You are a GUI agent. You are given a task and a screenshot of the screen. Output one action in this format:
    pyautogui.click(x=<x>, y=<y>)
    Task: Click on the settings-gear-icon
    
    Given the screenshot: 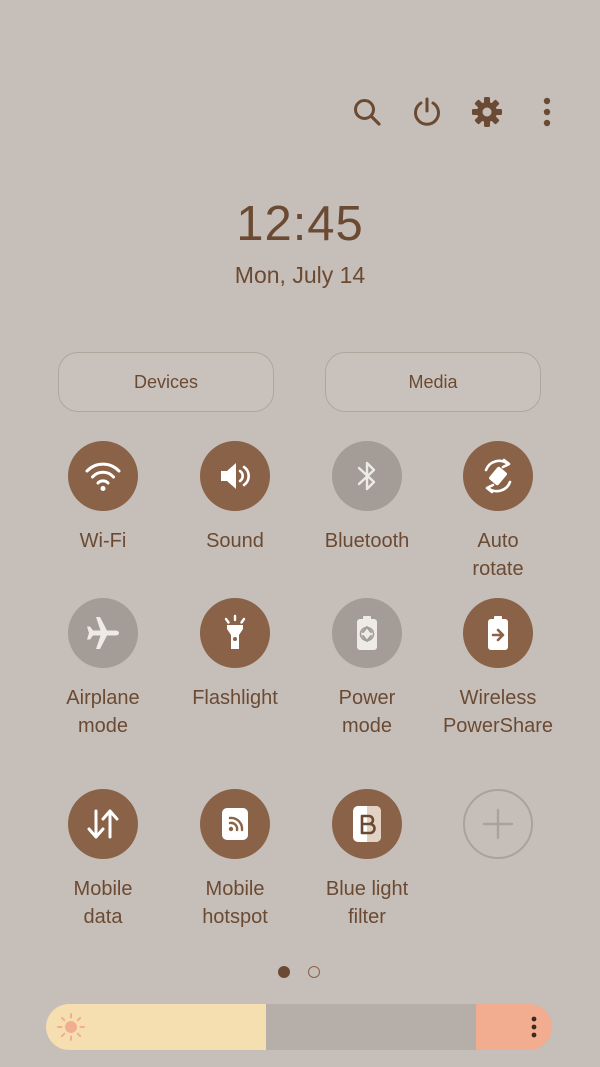 What is the action you would take?
    pyautogui.click(x=487, y=112)
    